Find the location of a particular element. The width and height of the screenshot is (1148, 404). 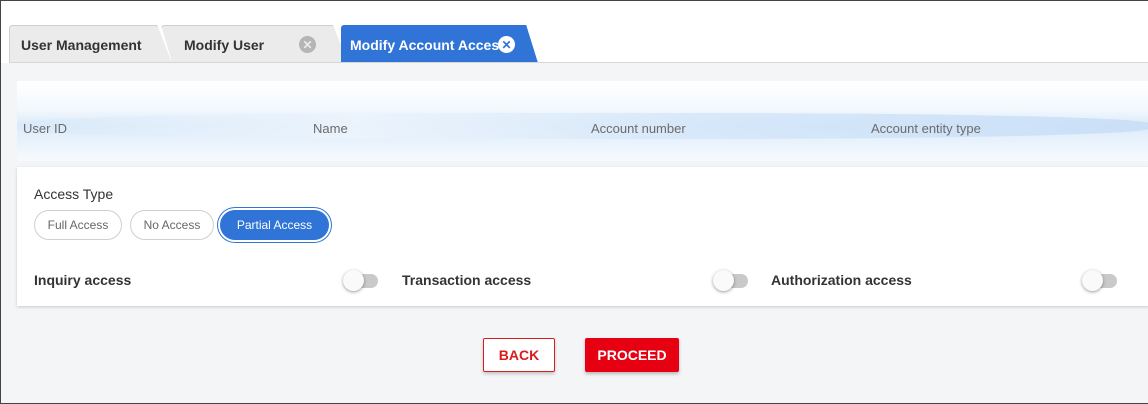

authorization-access-label: Authorization access is located at coordinates (841, 280).